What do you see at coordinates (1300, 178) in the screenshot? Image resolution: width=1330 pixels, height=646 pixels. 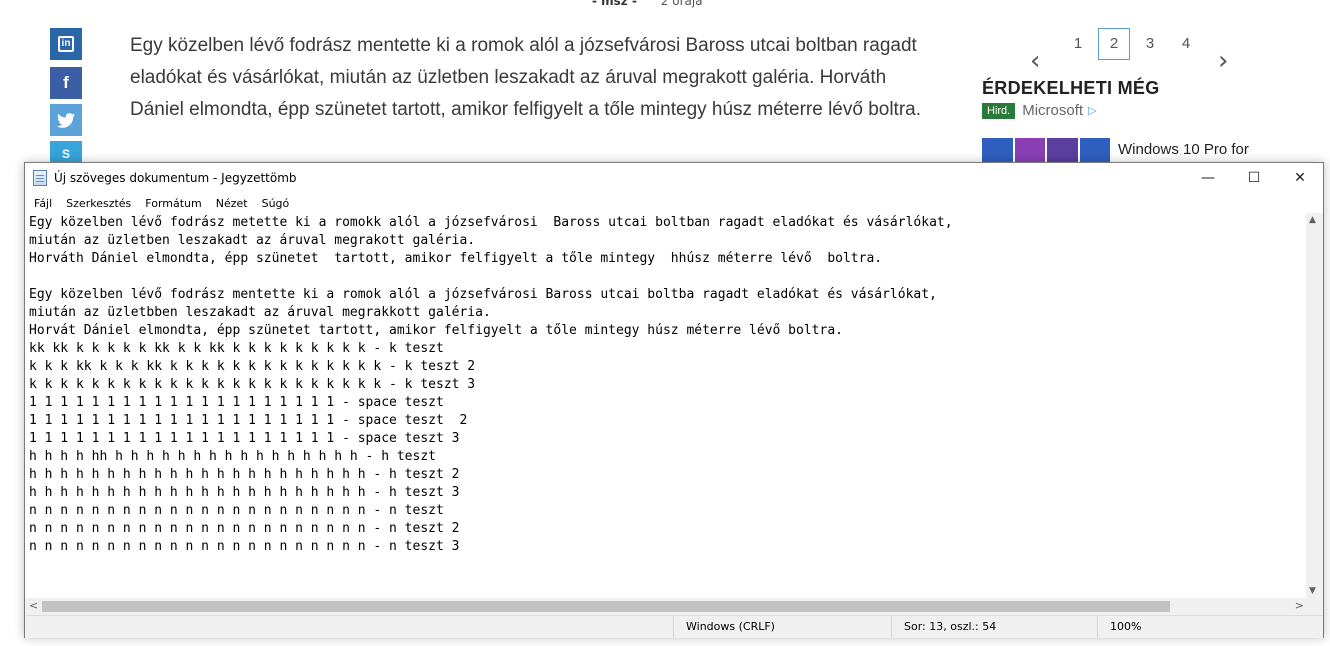 I see `close-button: ✕` at bounding box center [1300, 178].